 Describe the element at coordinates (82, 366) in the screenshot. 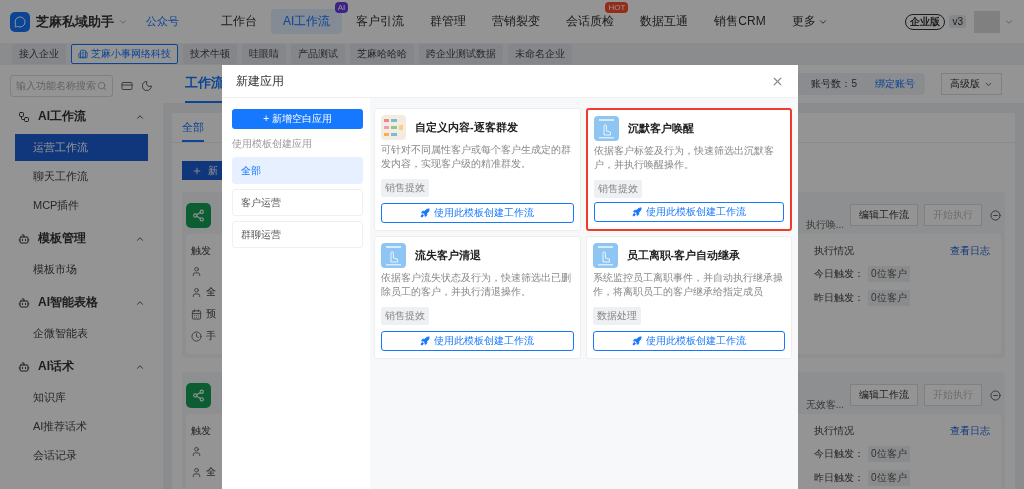

I see `sidebar-group-title: AI话术` at that location.